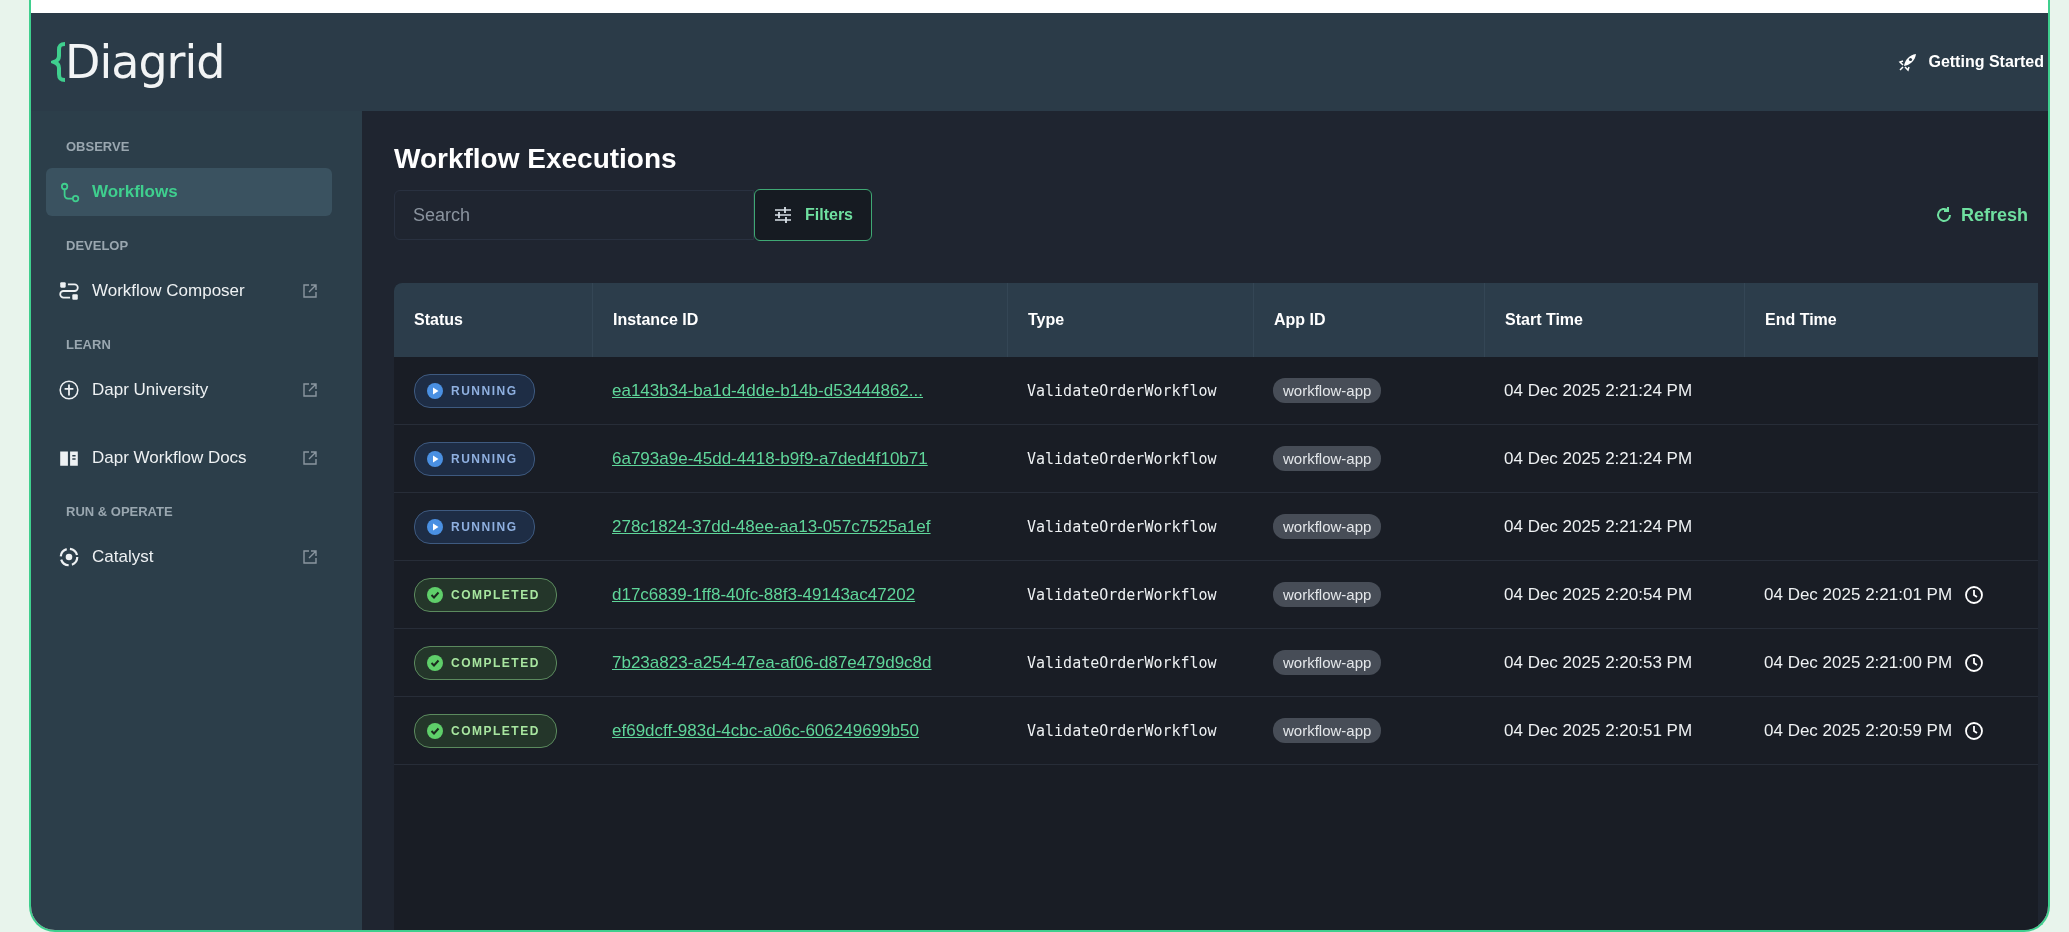  What do you see at coordinates (1368, 320) in the screenshot?
I see `column-header: App ID` at bounding box center [1368, 320].